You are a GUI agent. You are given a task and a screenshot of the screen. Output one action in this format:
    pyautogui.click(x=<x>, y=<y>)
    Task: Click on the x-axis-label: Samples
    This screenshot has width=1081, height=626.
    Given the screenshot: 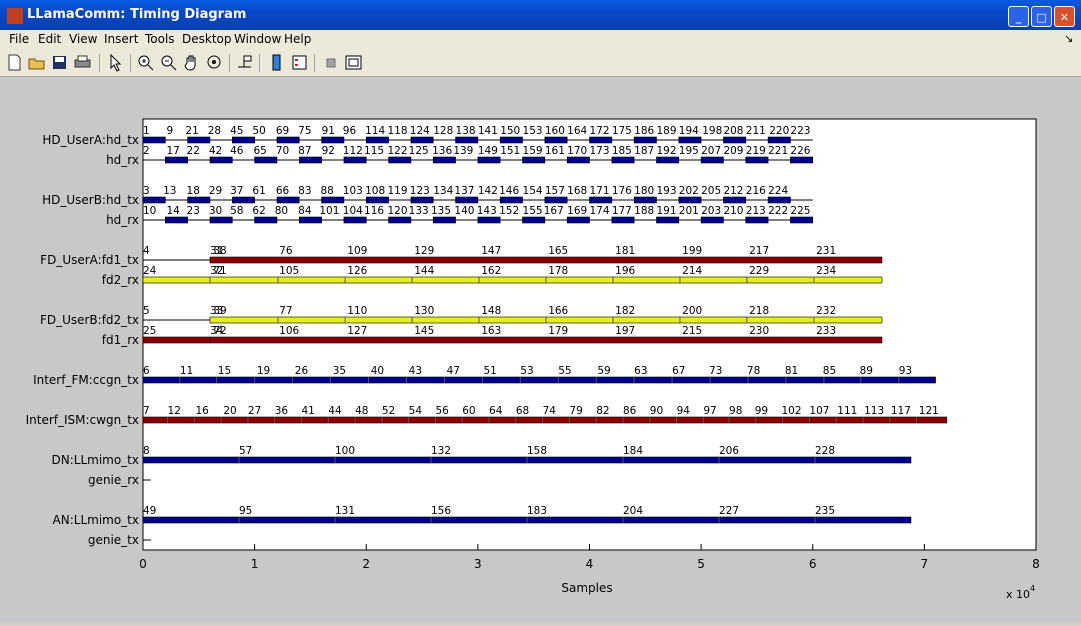 What is the action you would take?
    pyautogui.click(x=586, y=588)
    